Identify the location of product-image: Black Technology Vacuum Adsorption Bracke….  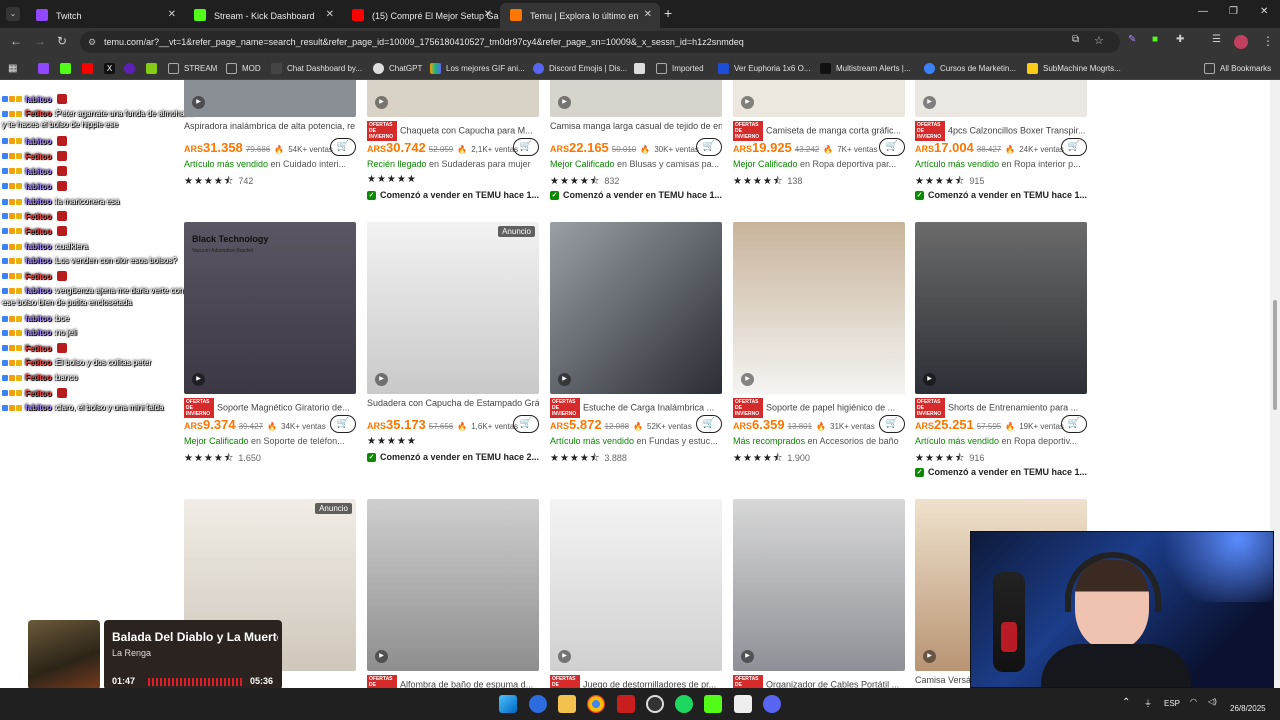
(270, 308).